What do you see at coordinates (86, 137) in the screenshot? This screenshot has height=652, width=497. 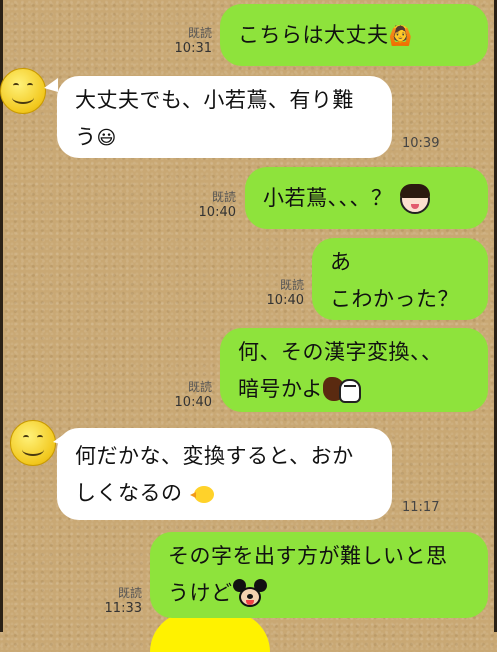 I see `message-text-line2: う` at bounding box center [86, 137].